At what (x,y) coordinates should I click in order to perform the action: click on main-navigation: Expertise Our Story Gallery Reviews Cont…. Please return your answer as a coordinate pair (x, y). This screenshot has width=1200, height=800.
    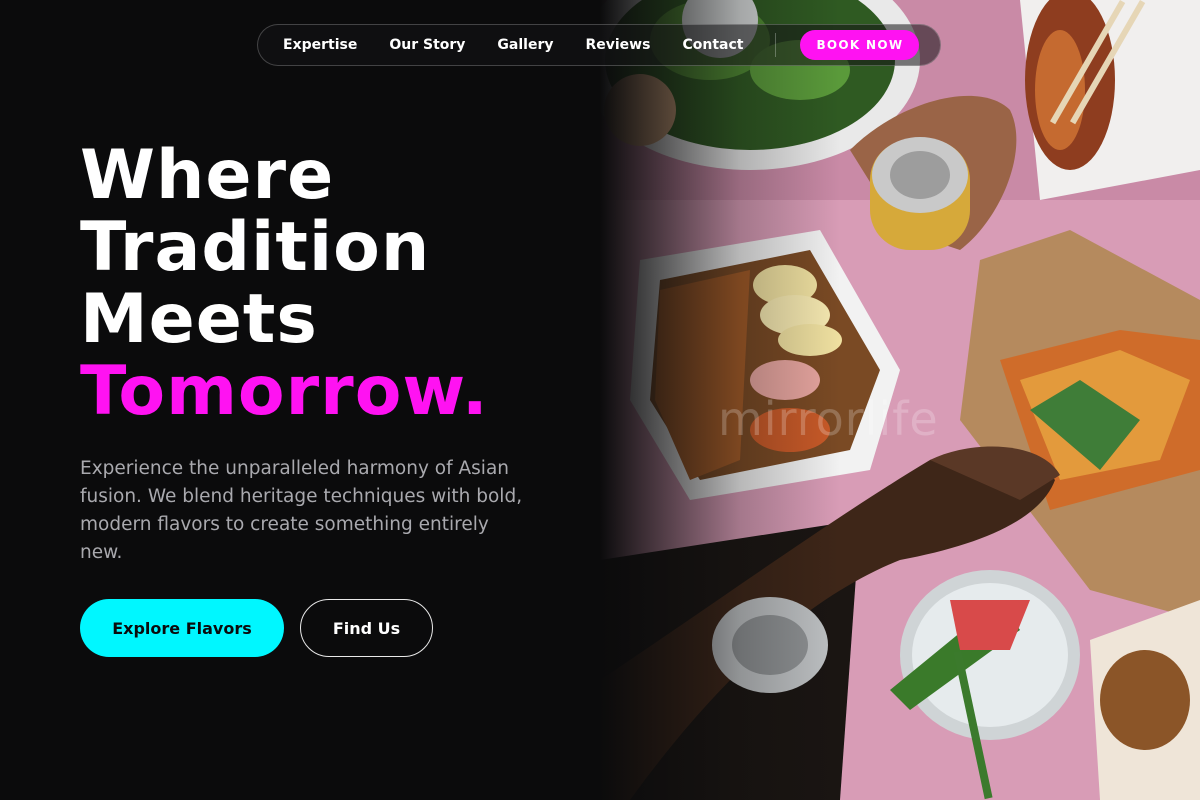
    Looking at the image, I should click on (599, 45).